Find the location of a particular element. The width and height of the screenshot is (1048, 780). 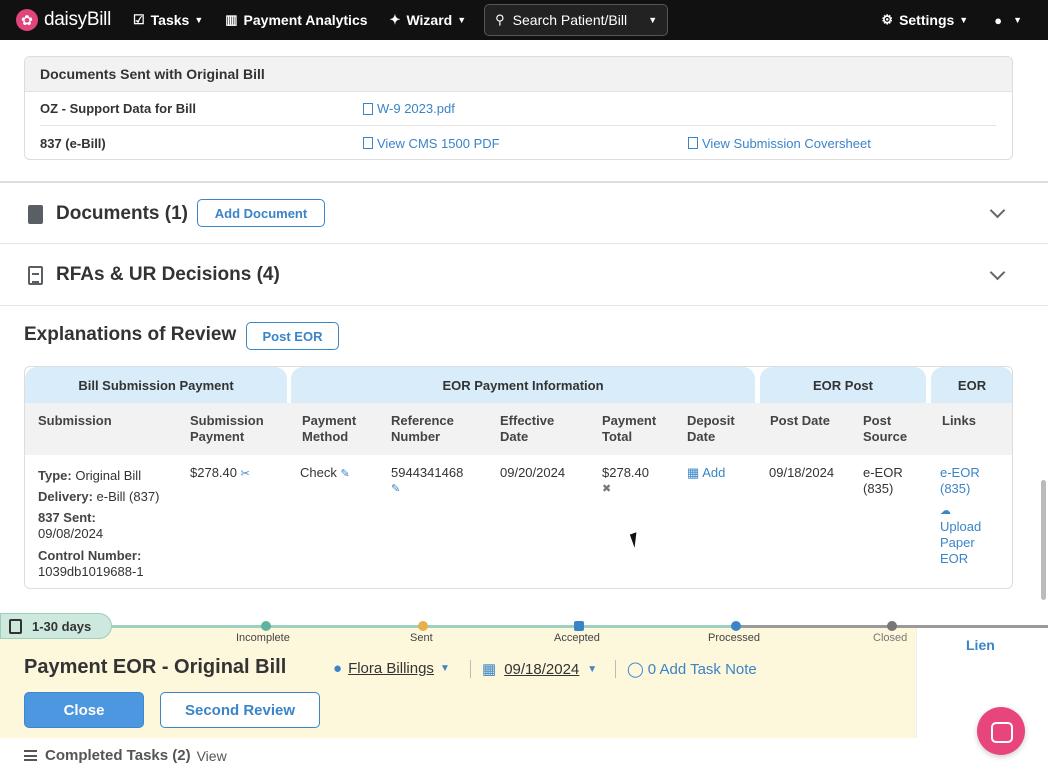

control-value: 1039db1019688-1 is located at coordinates (91, 571).